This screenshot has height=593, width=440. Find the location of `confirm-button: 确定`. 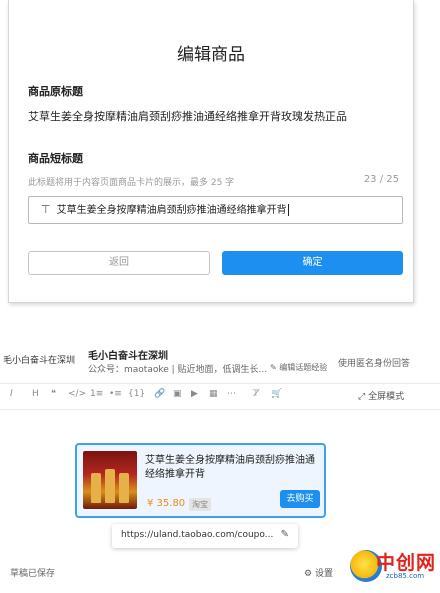

confirm-button: 确定 is located at coordinates (312, 263).